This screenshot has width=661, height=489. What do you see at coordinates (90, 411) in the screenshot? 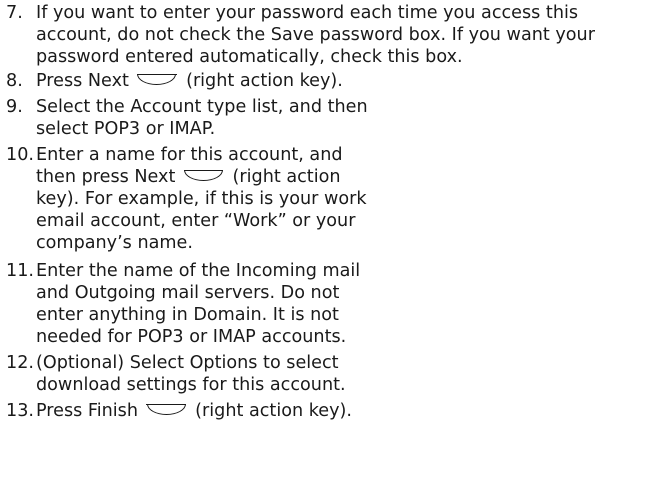
I see `step-text-before: Press Finish` at bounding box center [90, 411].